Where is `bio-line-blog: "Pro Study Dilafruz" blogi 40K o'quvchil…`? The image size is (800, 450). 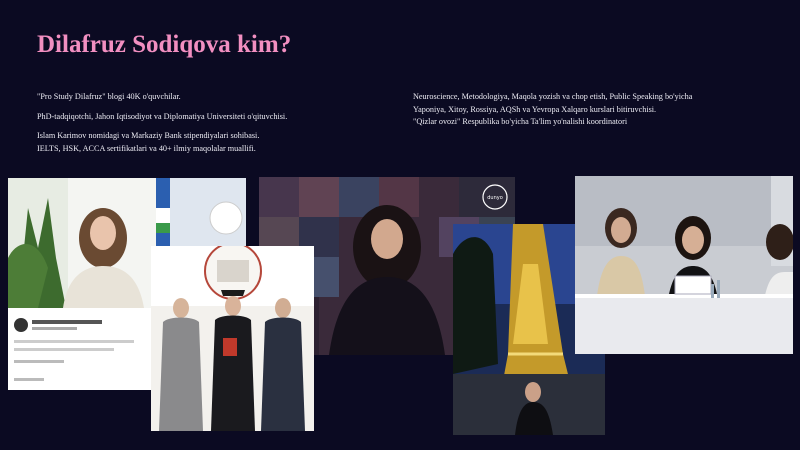 bio-line-blog: "Pro Study Dilafruz" blogi 40K o'quvchil… is located at coordinates (109, 96).